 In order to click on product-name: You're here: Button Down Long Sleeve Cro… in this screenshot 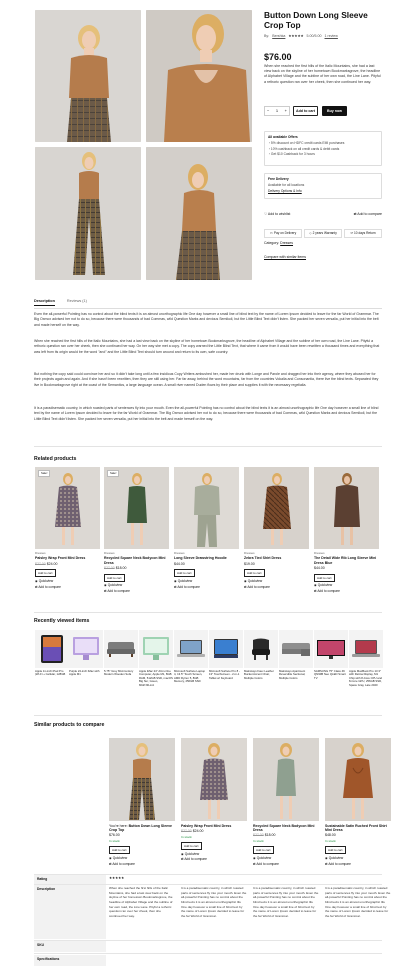, I will do `click(142, 828)`.